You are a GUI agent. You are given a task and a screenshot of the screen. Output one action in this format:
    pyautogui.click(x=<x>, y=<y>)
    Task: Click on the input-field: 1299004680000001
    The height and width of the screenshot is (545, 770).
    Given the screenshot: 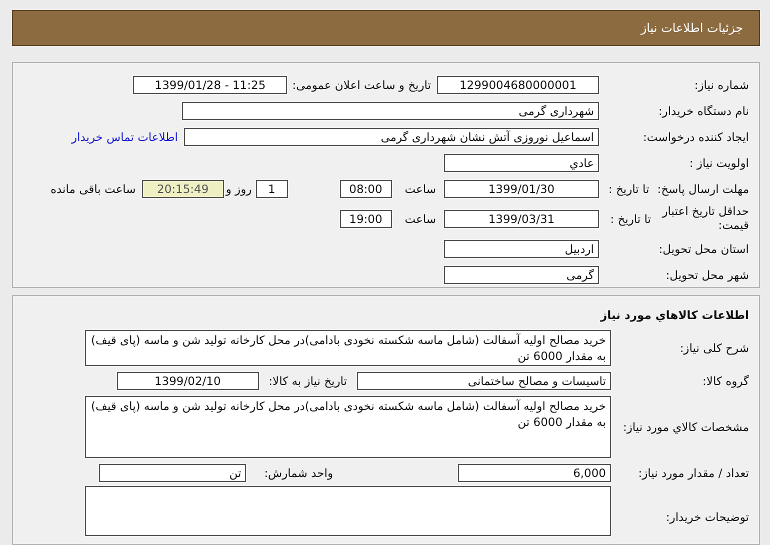 What is the action you would take?
    pyautogui.click(x=518, y=85)
    